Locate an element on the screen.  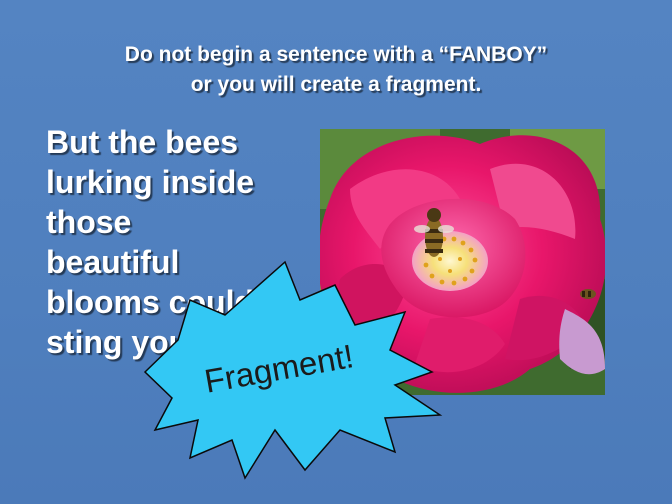
body-line: lurking inside is located at coordinates (150, 182).